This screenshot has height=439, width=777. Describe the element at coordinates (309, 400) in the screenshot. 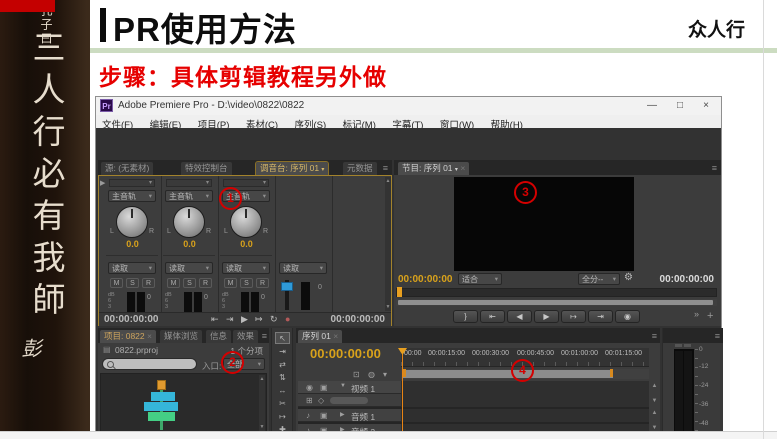

I see `display-style-icon: ⊞` at that location.